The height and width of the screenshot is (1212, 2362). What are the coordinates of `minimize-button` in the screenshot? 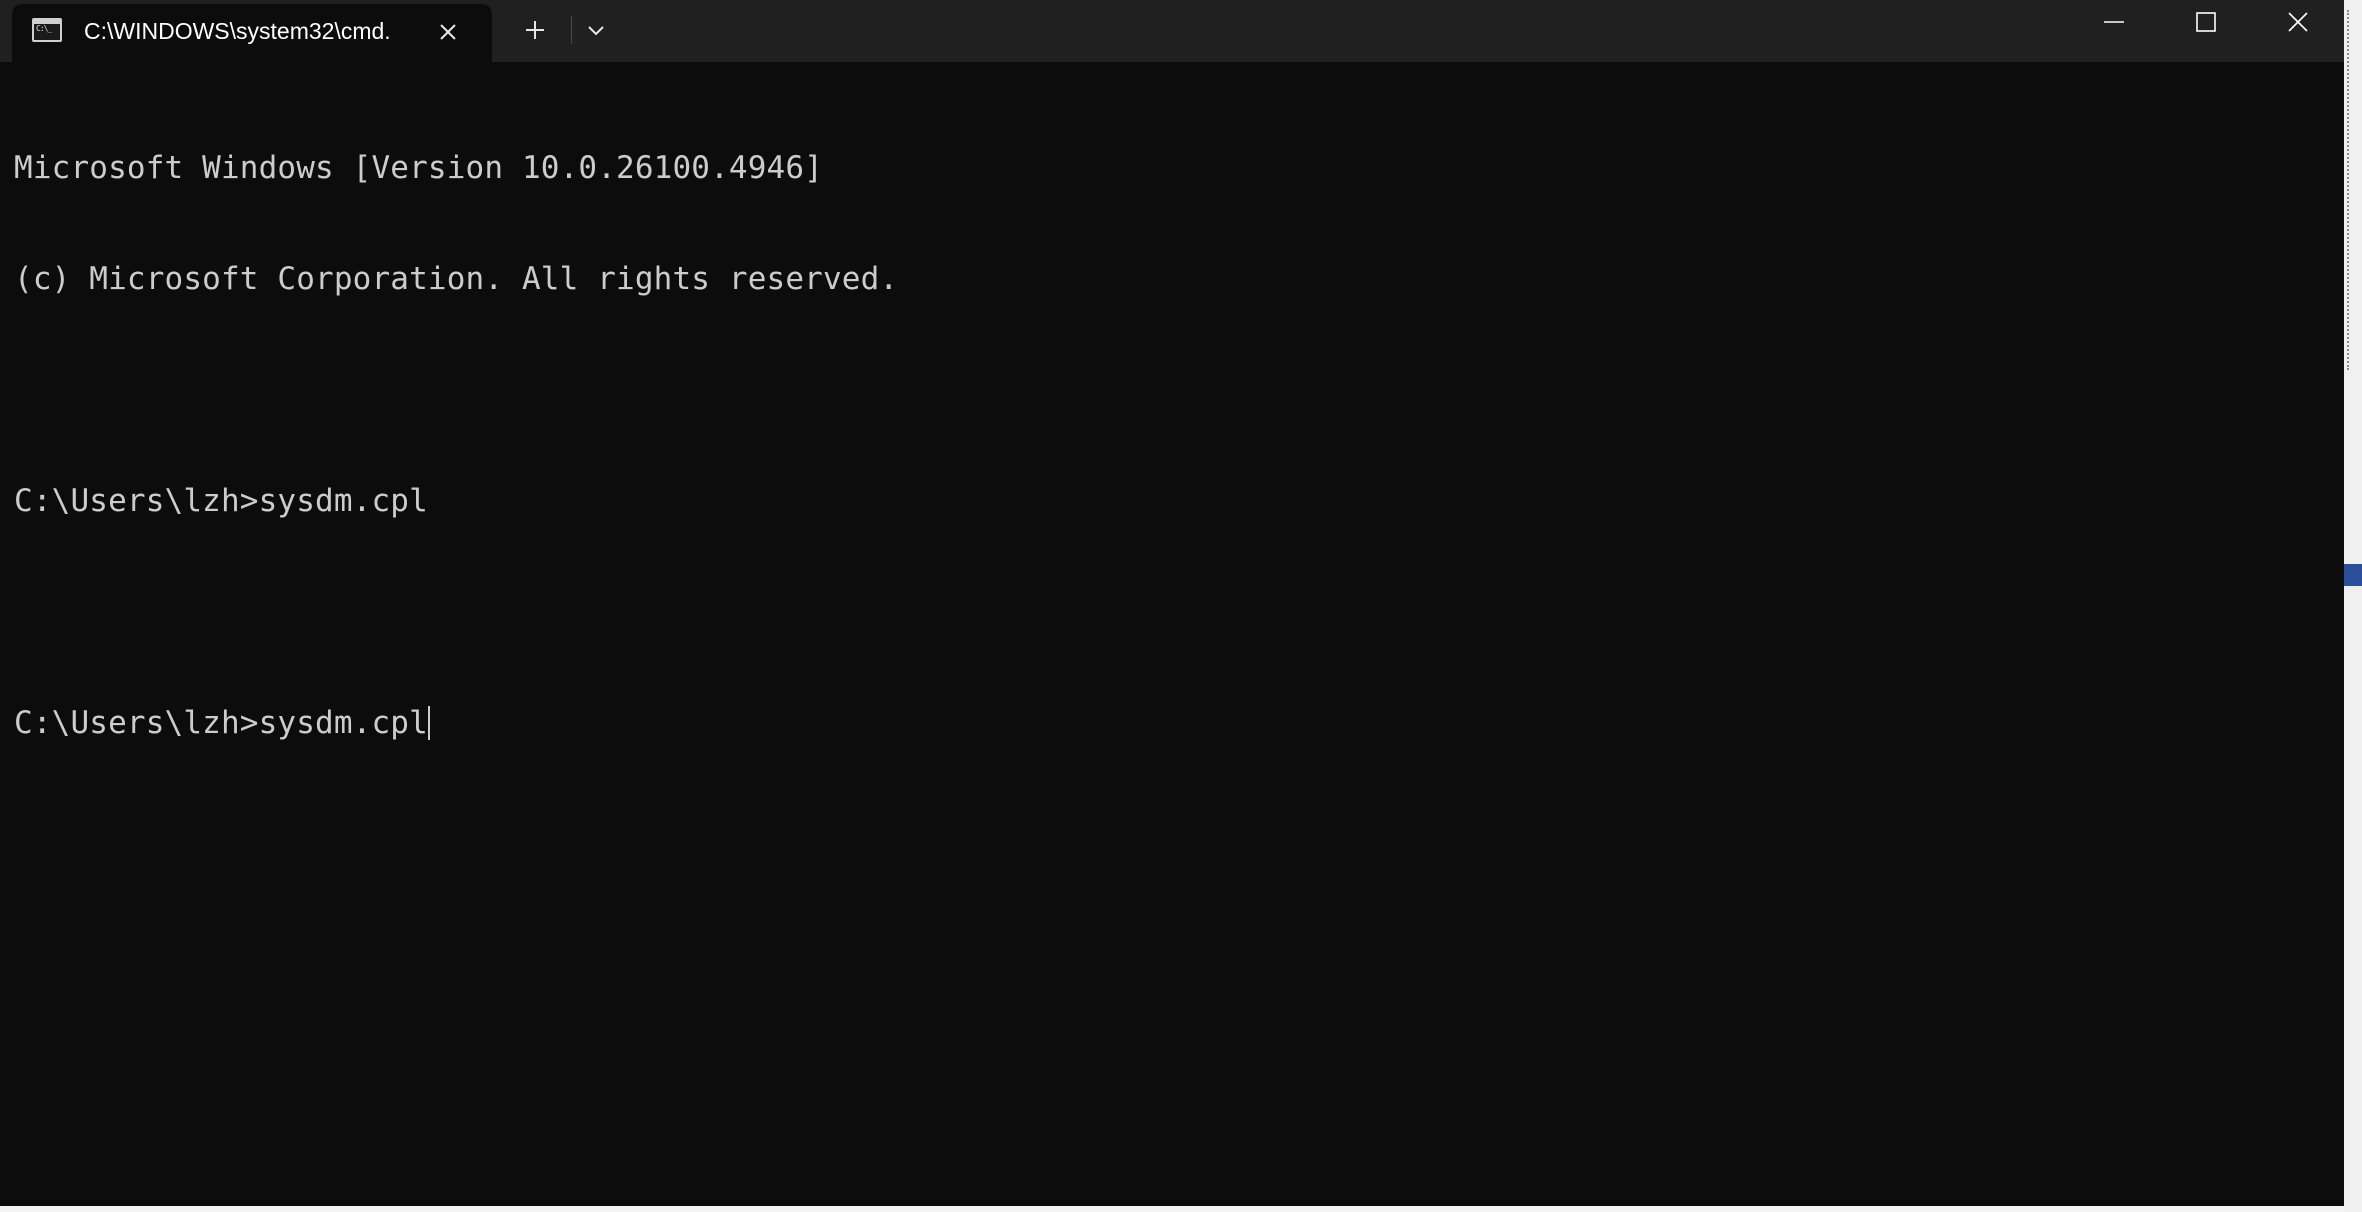 It's located at (2114, 22).